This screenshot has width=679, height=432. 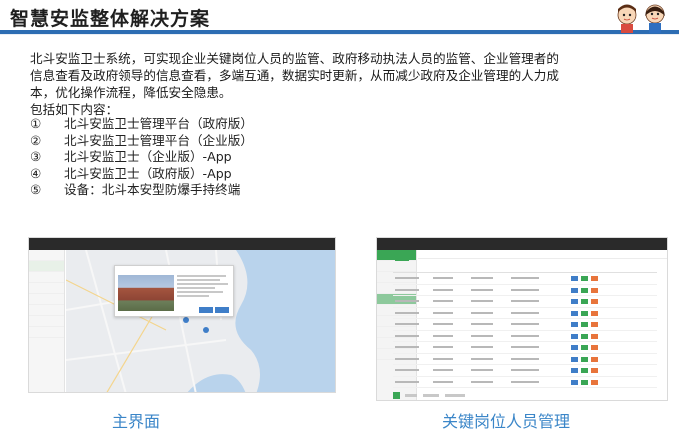 What do you see at coordinates (36, 123) in the screenshot?
I see `list-item-number: ①` at bounding box center [36, 123].